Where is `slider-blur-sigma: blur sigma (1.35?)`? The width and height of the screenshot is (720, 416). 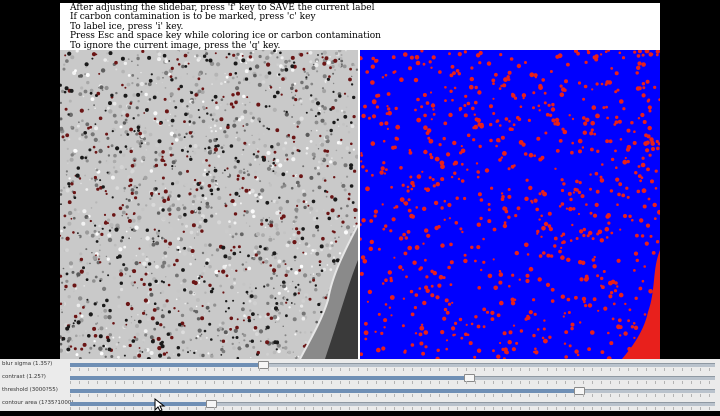 slider-blur-sigma: blur sigma (1.35?) is located at coordinates (360, 365).